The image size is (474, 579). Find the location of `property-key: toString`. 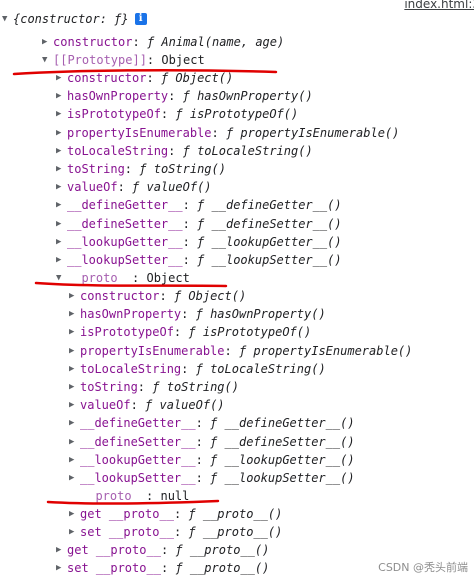

property-key: toString is located at coordinates (109, 387).